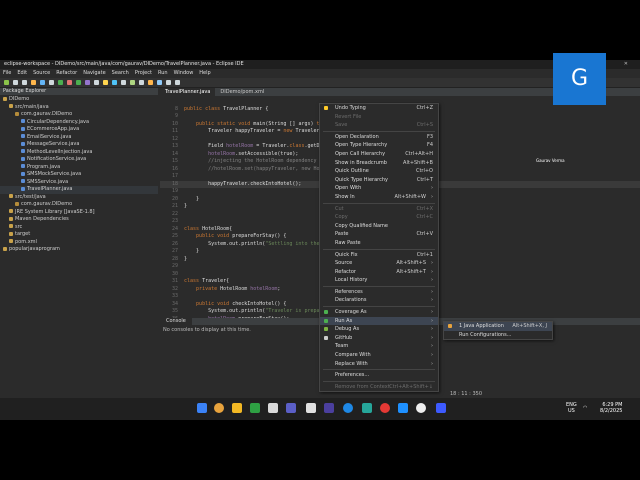  I want to click on tree-item: Program.java, so click(79, 168).